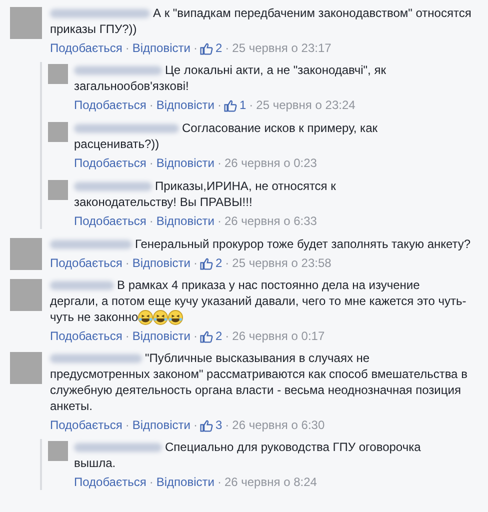 This screenshot has width=488, height=512. I want to click on comment-text: Генеральный прокурор тоже будет заполнять такую анкету?, so click(303, 244).